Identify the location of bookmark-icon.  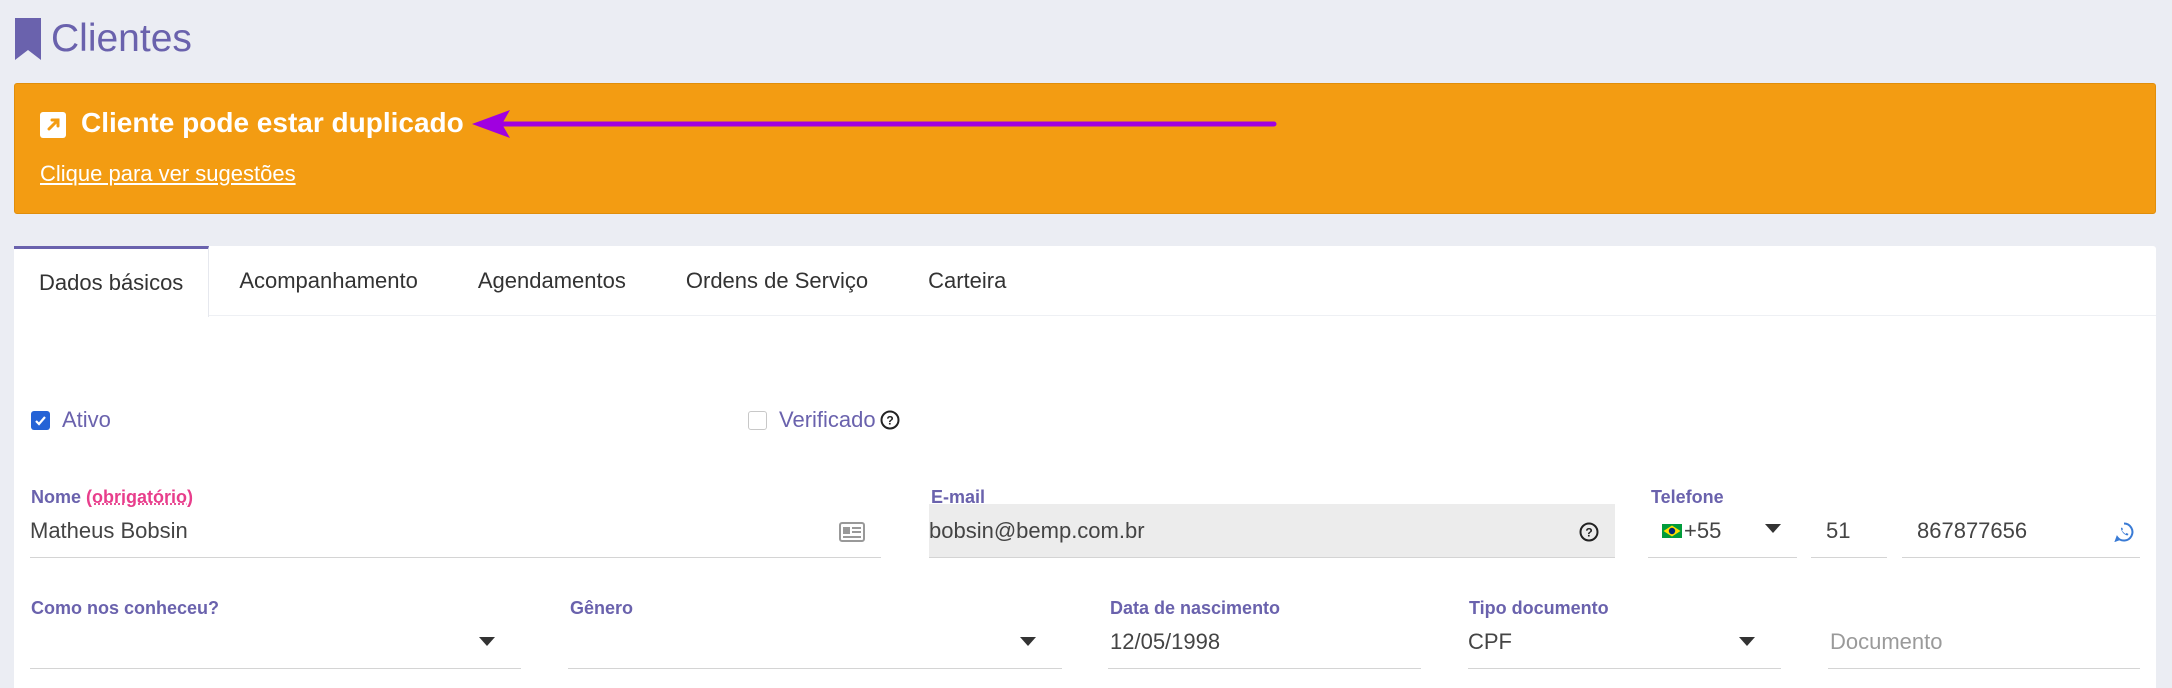
(28, 39).